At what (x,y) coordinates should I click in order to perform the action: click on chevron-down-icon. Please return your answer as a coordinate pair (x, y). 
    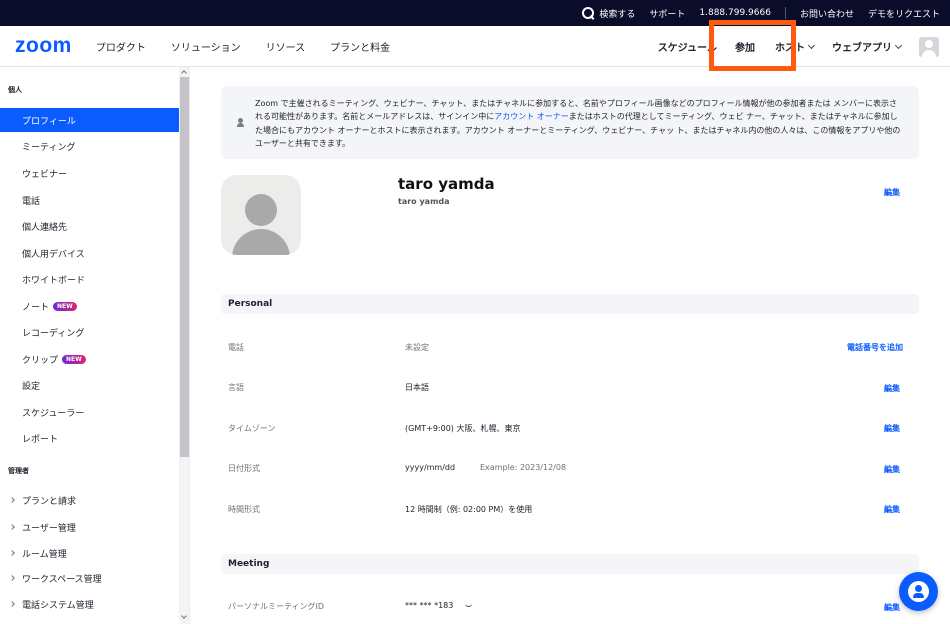
    Looking at the image, I should click on (811, 45).